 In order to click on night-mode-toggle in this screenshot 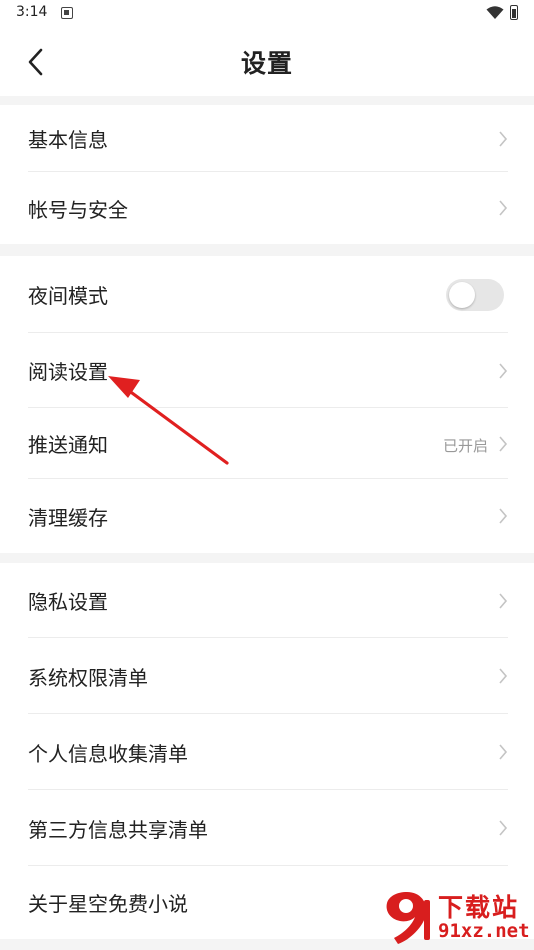, I will do `click(475, 294)`.